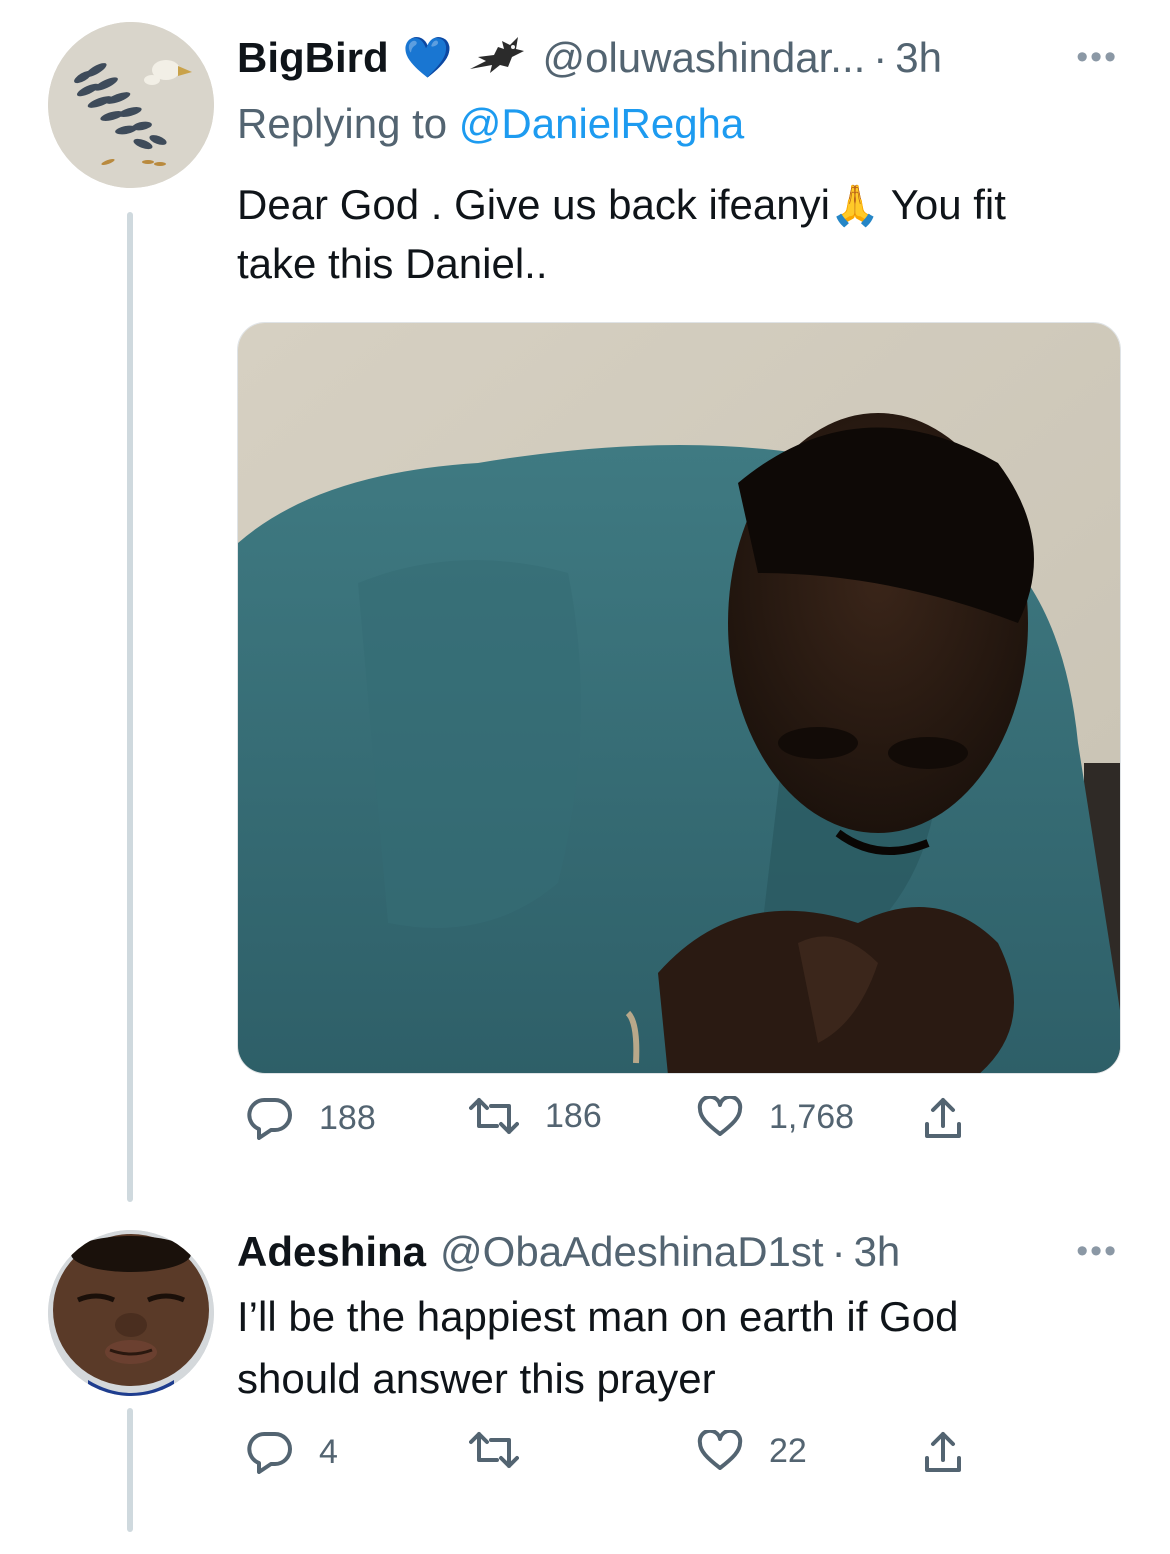 Image resolution: width=1170 pixels, height=1554 pixels. I want to click on face-selfie-avatar-image, so click(131, 1313).